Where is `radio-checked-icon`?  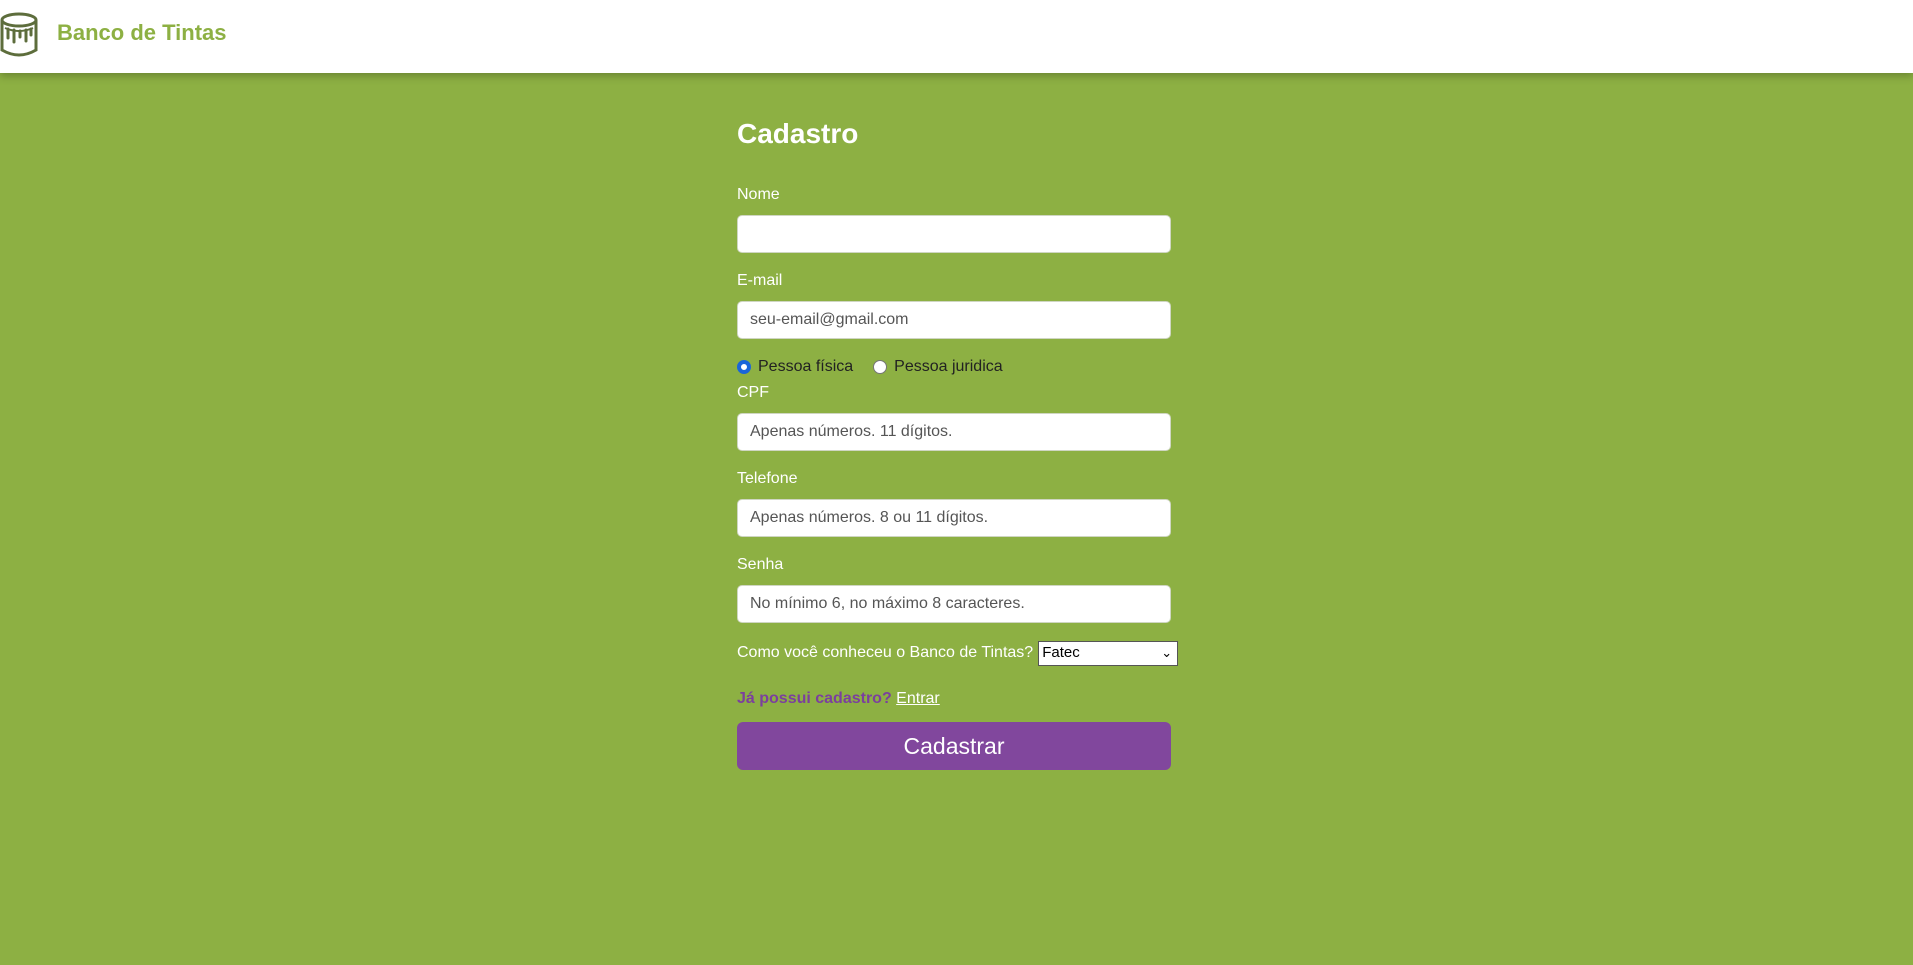 radio-checked-icon is located at coordinates (744, 367).